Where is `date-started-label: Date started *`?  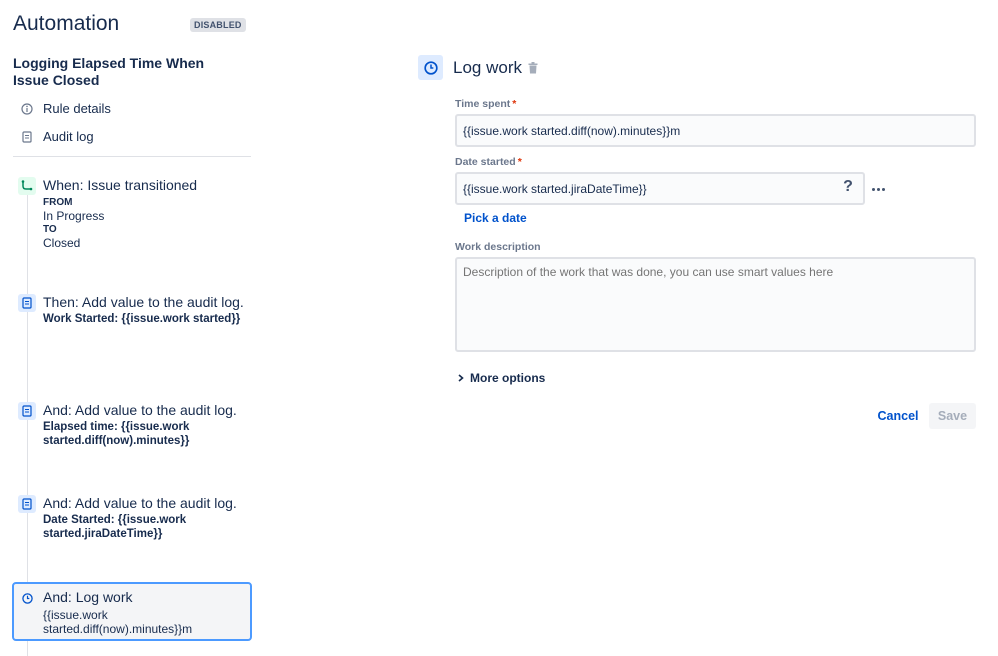 date-started-label: Date started * is located at coordinates (488, 162).